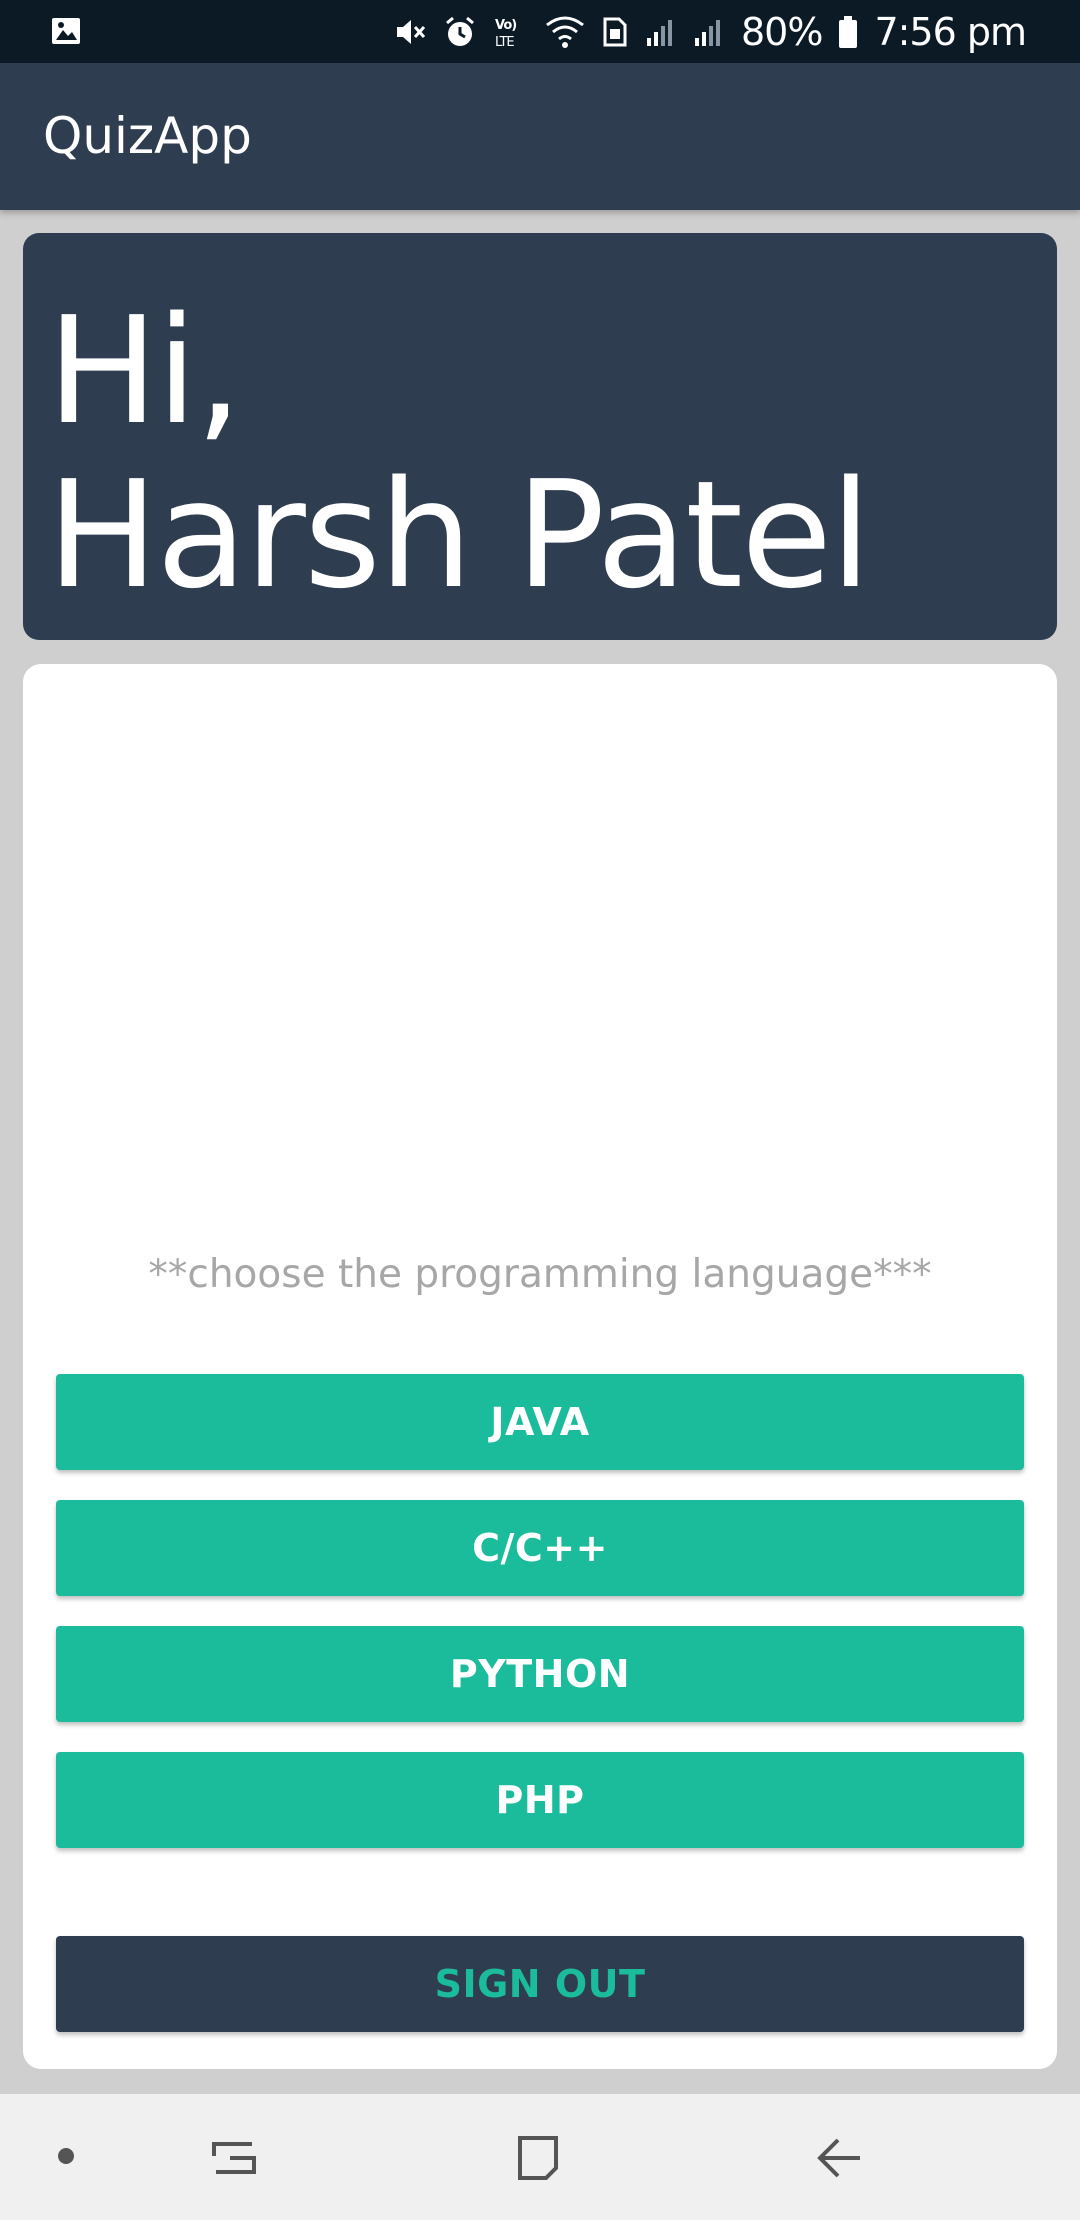 The image size is (1080, 2220). What do you see at coordinates (540, 1674) in the screenshot?
I see `python-button: PYTHON` at bounding box center [540, 1674].